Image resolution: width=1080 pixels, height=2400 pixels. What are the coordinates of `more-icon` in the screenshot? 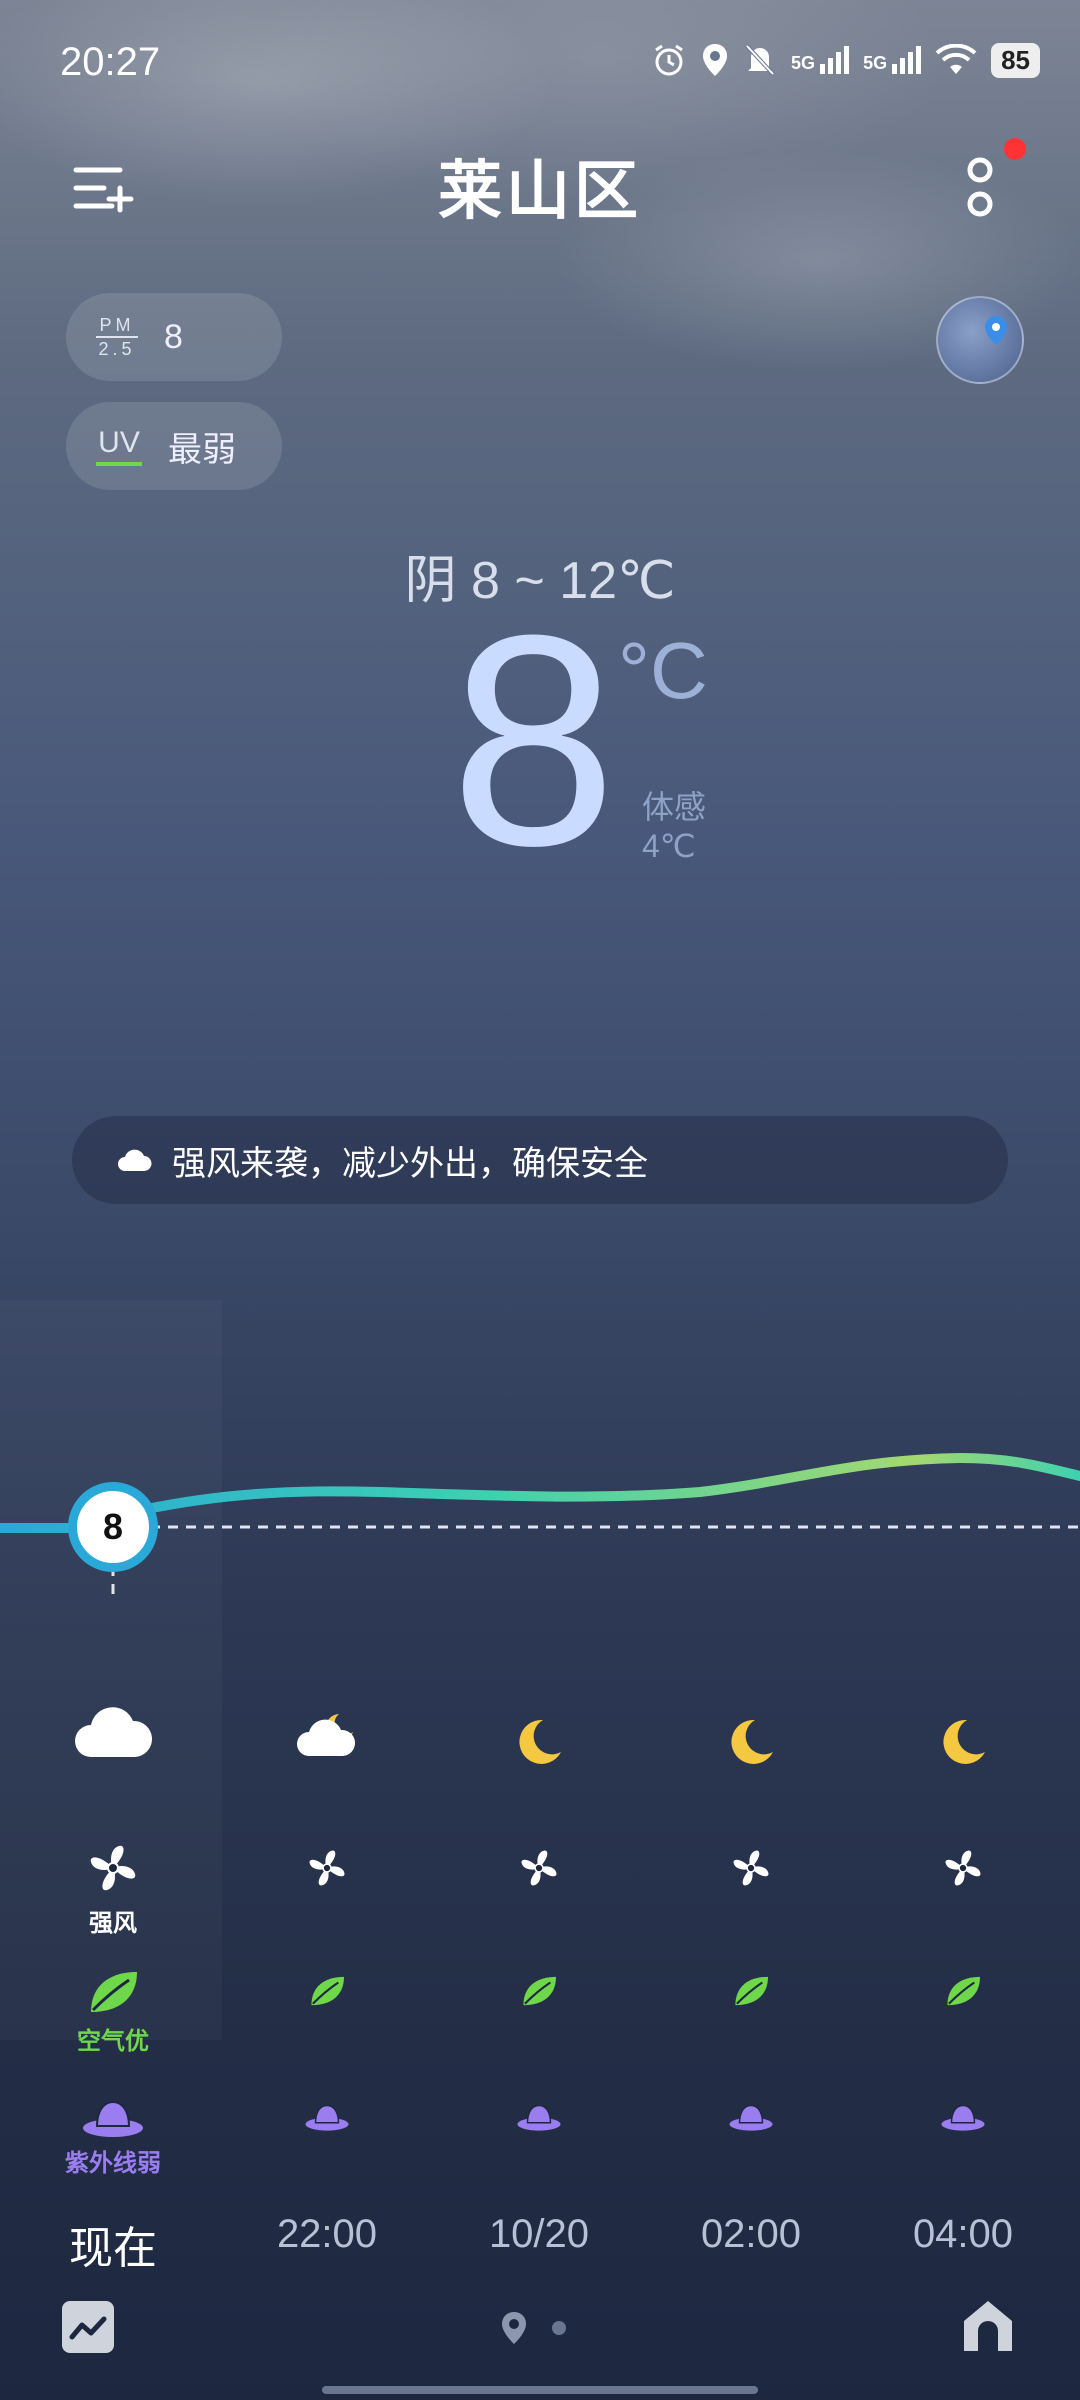 It's located at (980, 187).